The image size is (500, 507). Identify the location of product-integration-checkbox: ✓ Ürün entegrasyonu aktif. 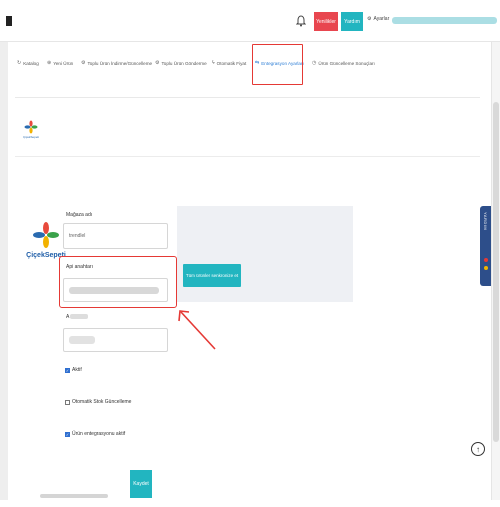
(95, 434).